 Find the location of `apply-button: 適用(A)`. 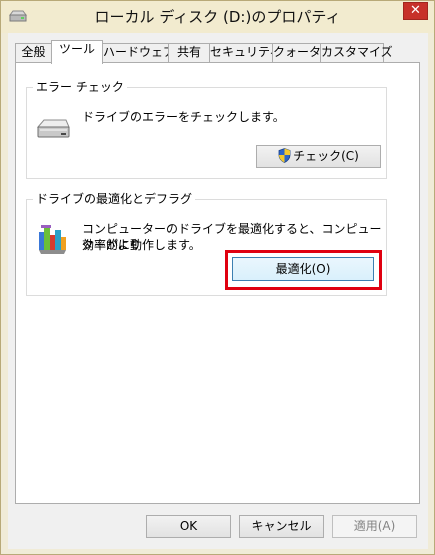

apply-button: 適用(A) is located at coordinates (374, 526).